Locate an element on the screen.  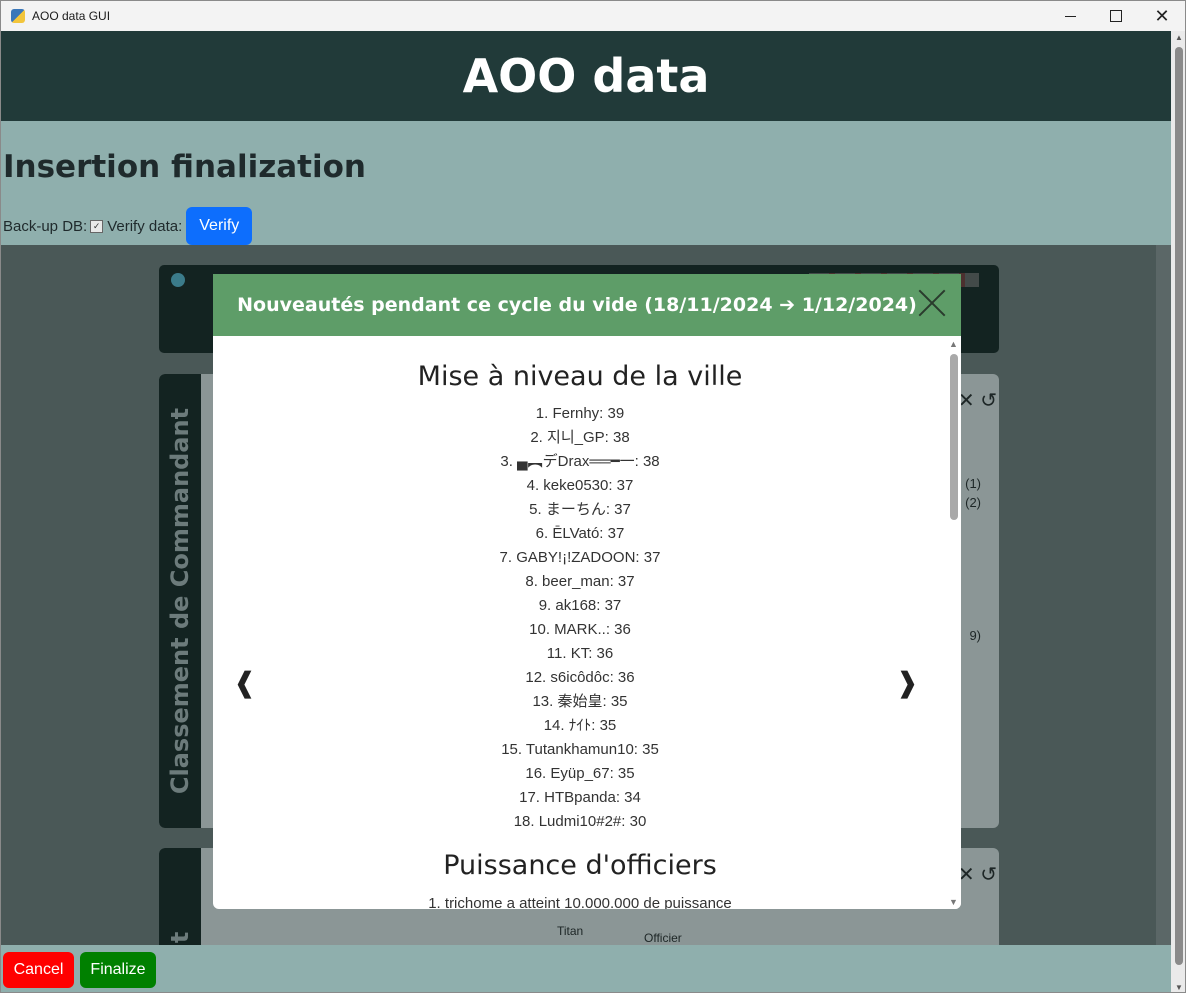
card-tab-label: Classement de Commandant is located at coordinates (180, 601).